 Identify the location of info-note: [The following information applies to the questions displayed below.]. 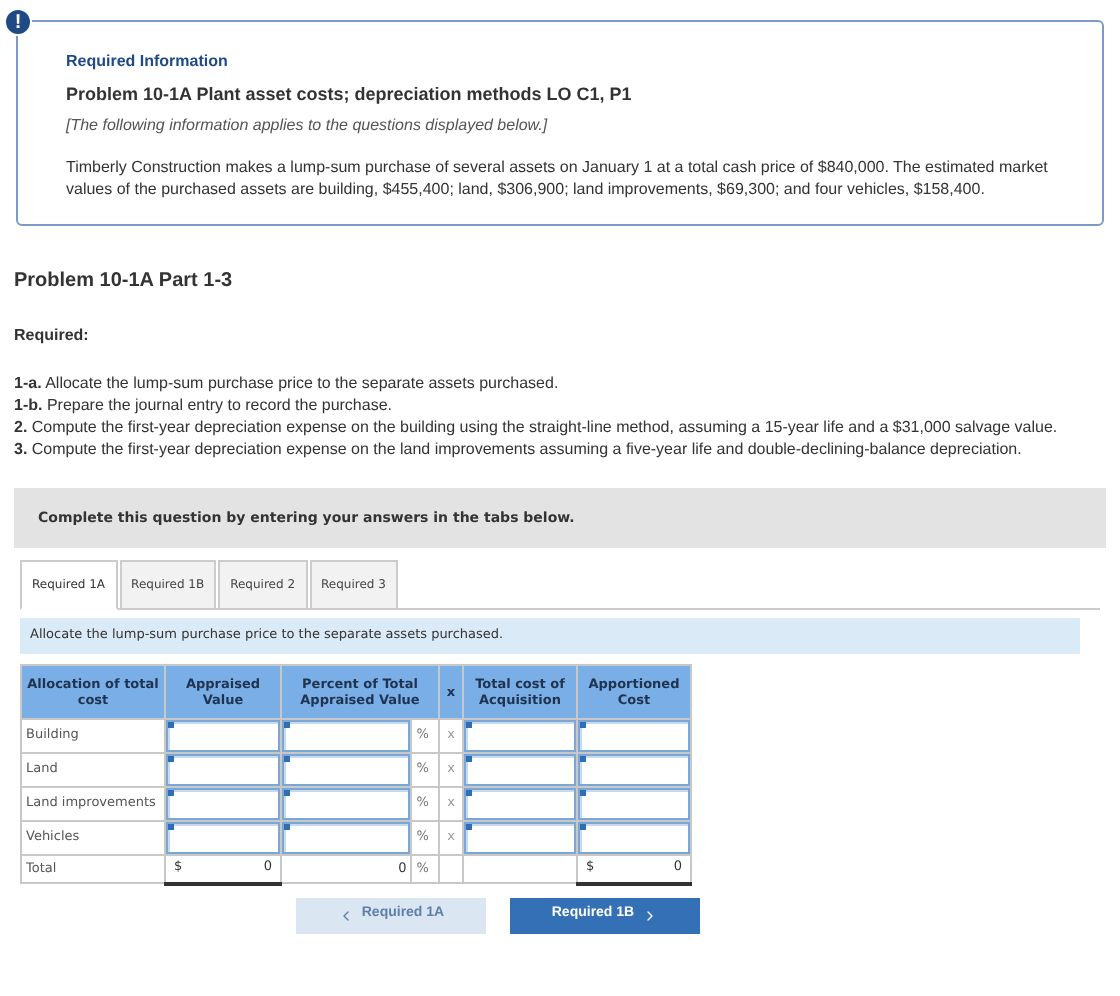
(308, 126).